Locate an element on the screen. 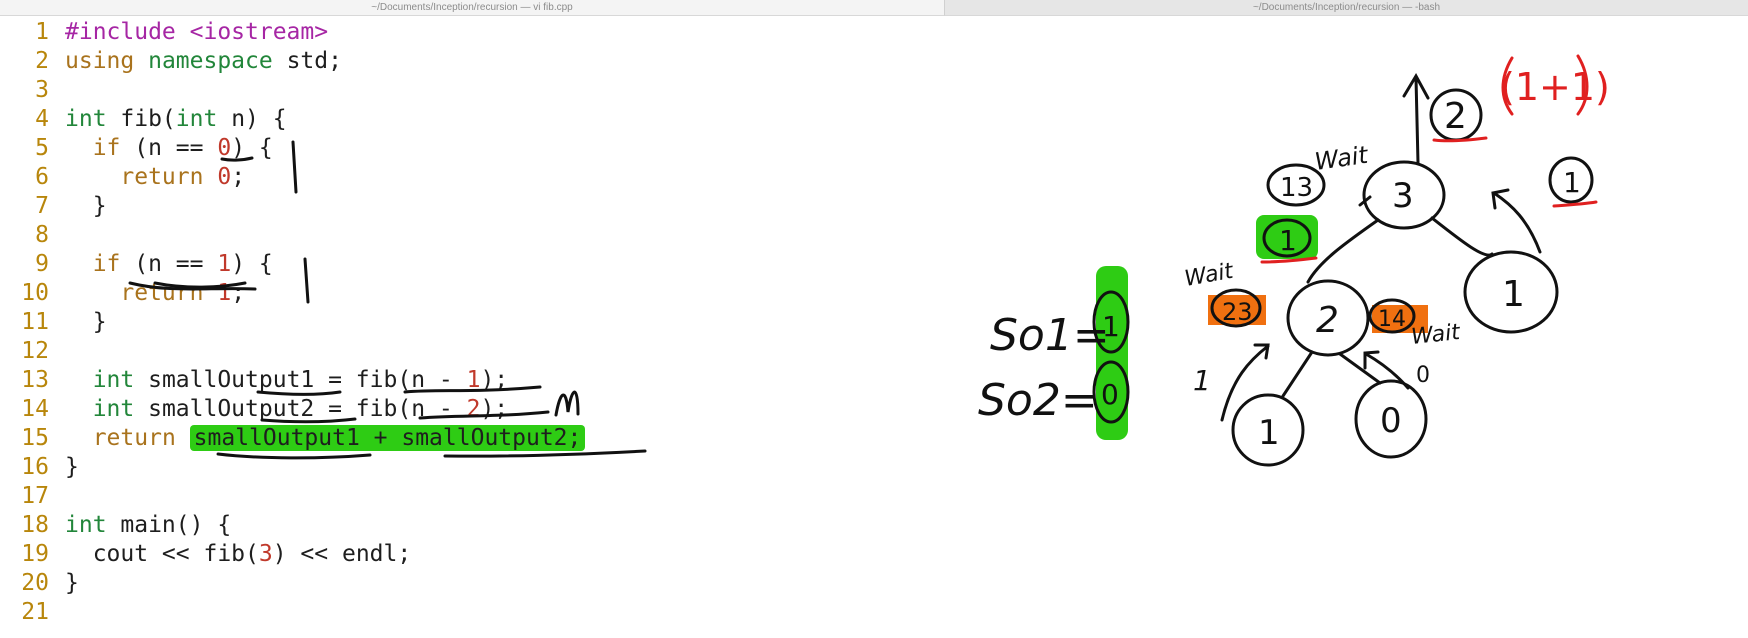  so2-value: 0 is located at coordinates (1110, 394).